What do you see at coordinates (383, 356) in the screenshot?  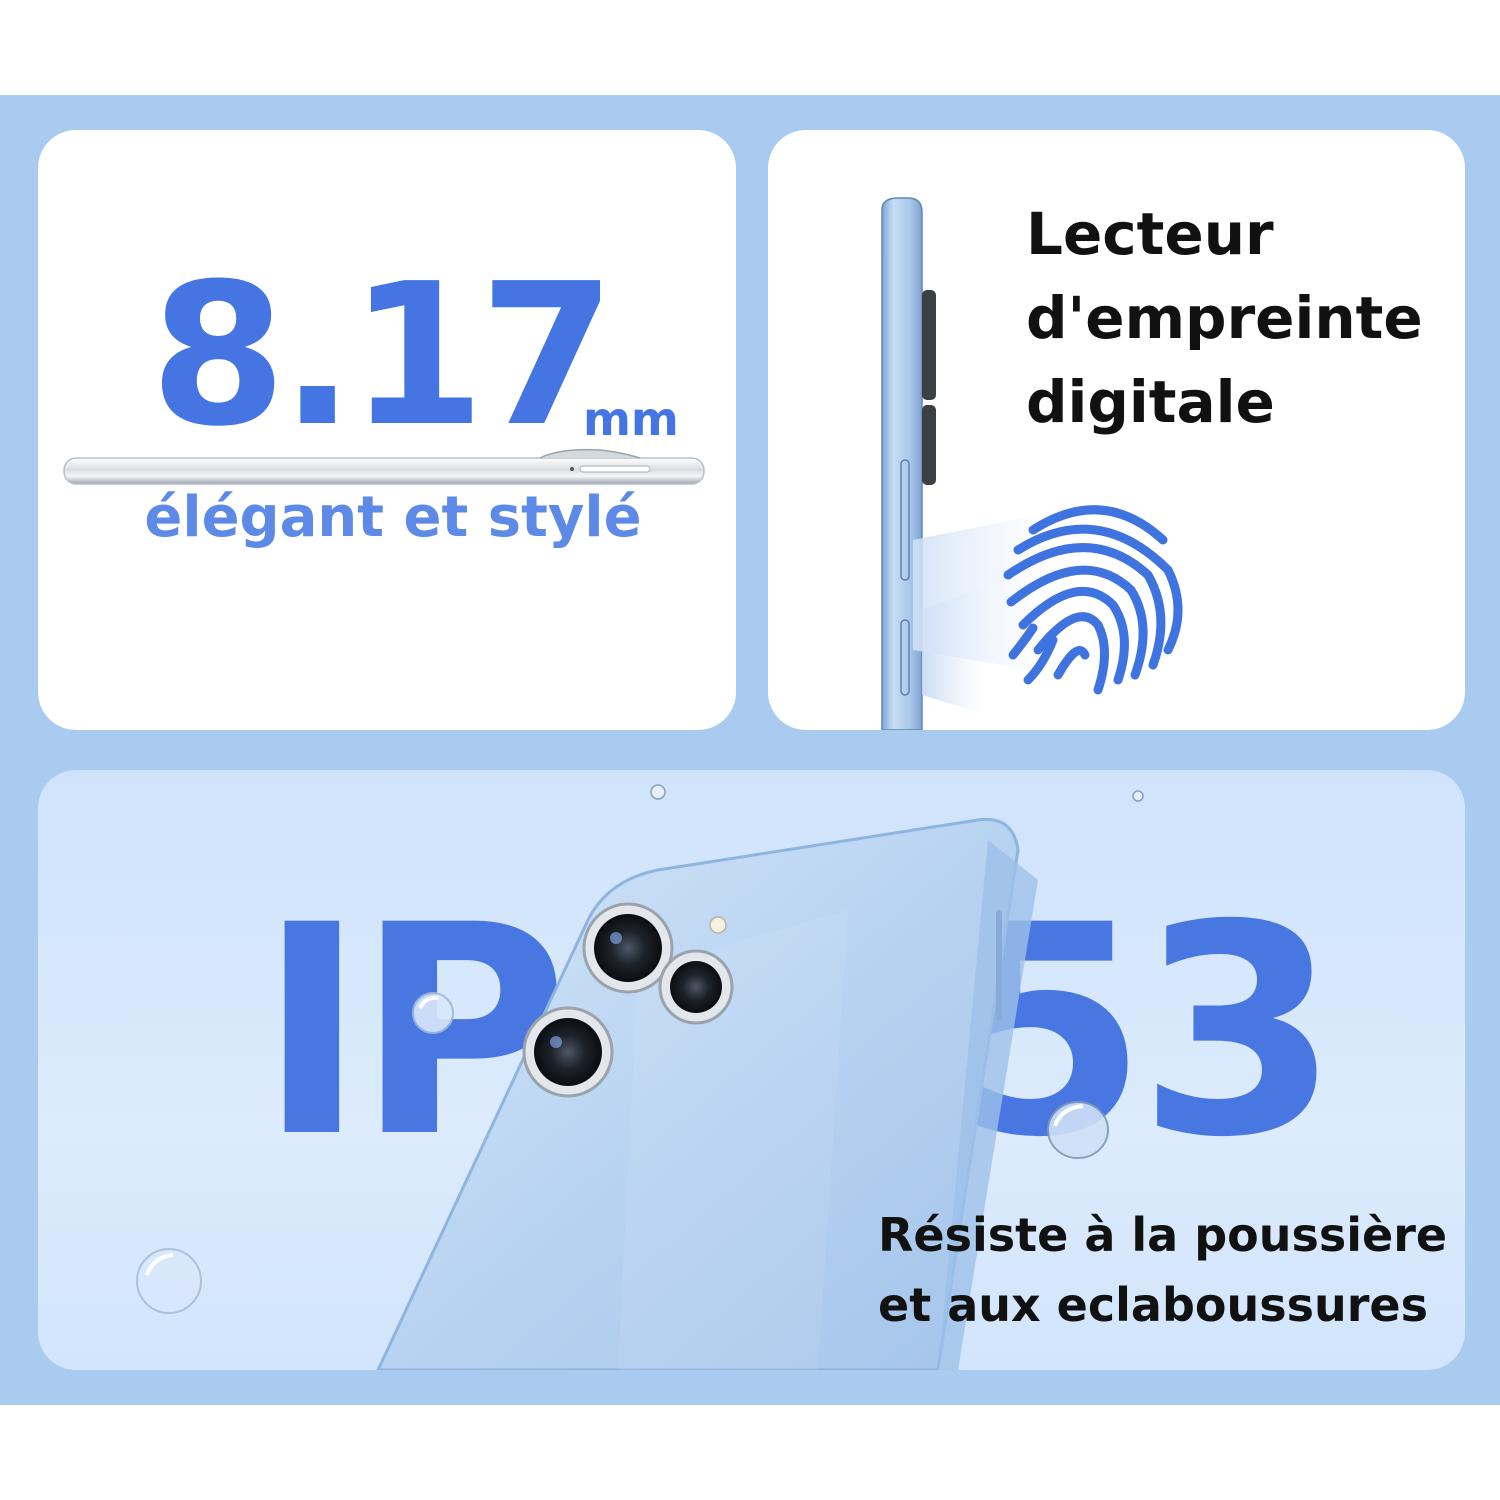 I see `thickness-value: 8.17` at bounding box center [383, 356].